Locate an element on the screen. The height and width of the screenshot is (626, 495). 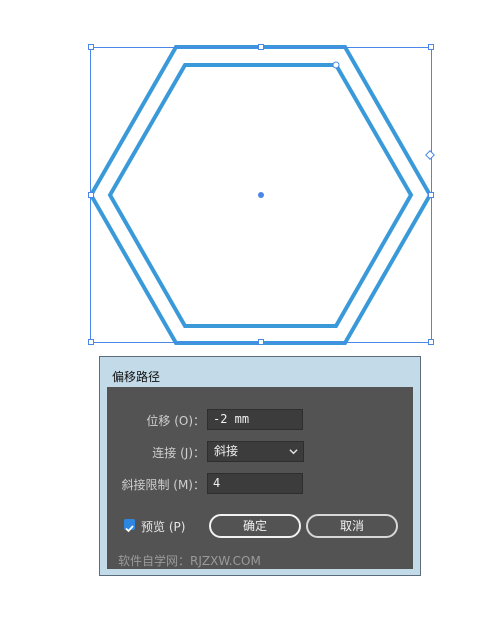
offset-input: -2 mm is located at coordinates (255, 419).